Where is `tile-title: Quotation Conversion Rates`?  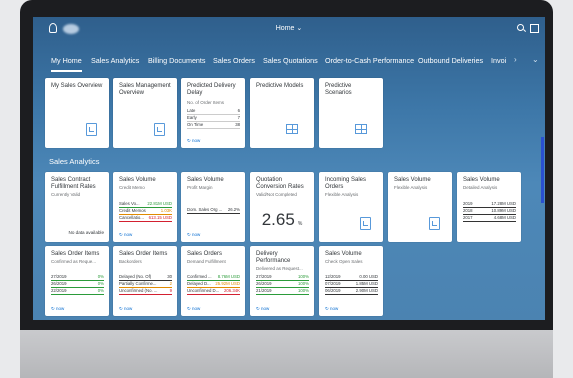
tile-title: Quotation Conversion Rates is located at coordinates (280, 183).